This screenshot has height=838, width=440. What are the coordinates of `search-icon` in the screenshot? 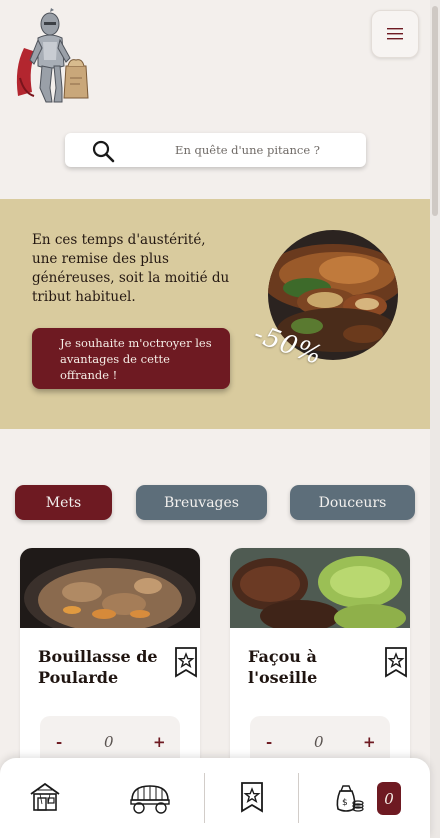 It's located at (103, 151).